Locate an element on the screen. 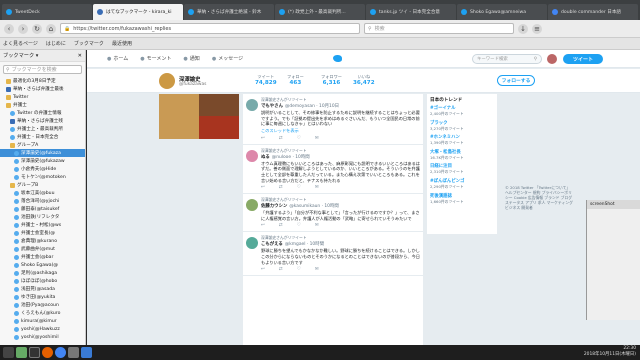  trend-item: #ホンネミハン 1,390件のツイート is located at coordinates (462, 140).